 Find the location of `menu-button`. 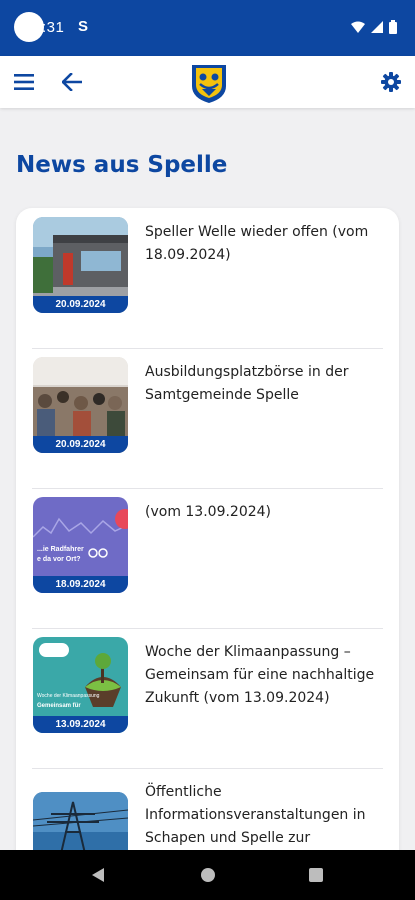

menu-button is located at coordinates (24, 82).